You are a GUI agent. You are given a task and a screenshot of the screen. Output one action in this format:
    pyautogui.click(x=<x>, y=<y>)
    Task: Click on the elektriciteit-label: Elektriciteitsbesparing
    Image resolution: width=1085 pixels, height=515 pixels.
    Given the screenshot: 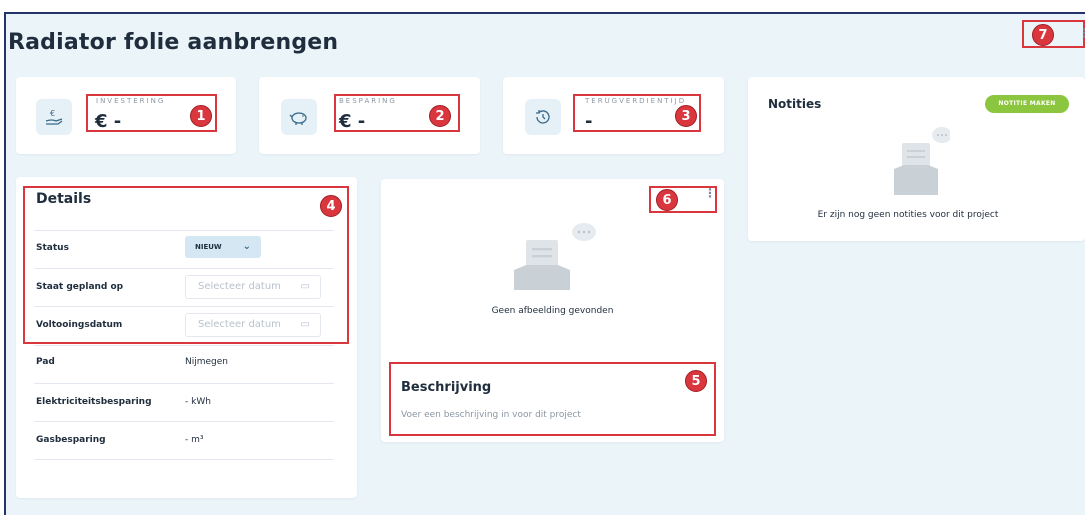 What is the action you would take?
    pyautogui.click(x=94, y=402)
    